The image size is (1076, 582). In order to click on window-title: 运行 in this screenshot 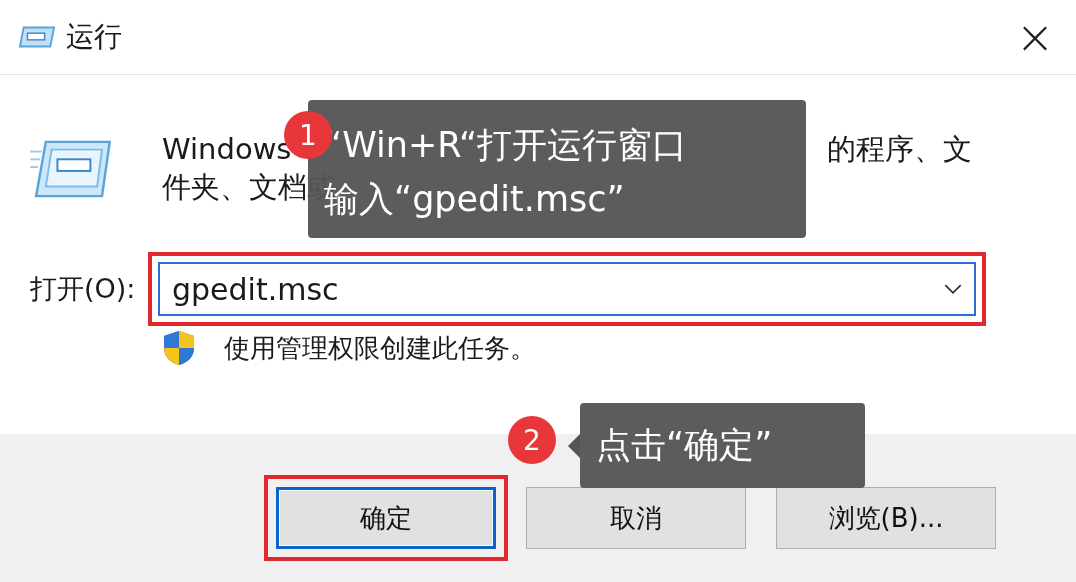, I will do `click(94, 37)`.